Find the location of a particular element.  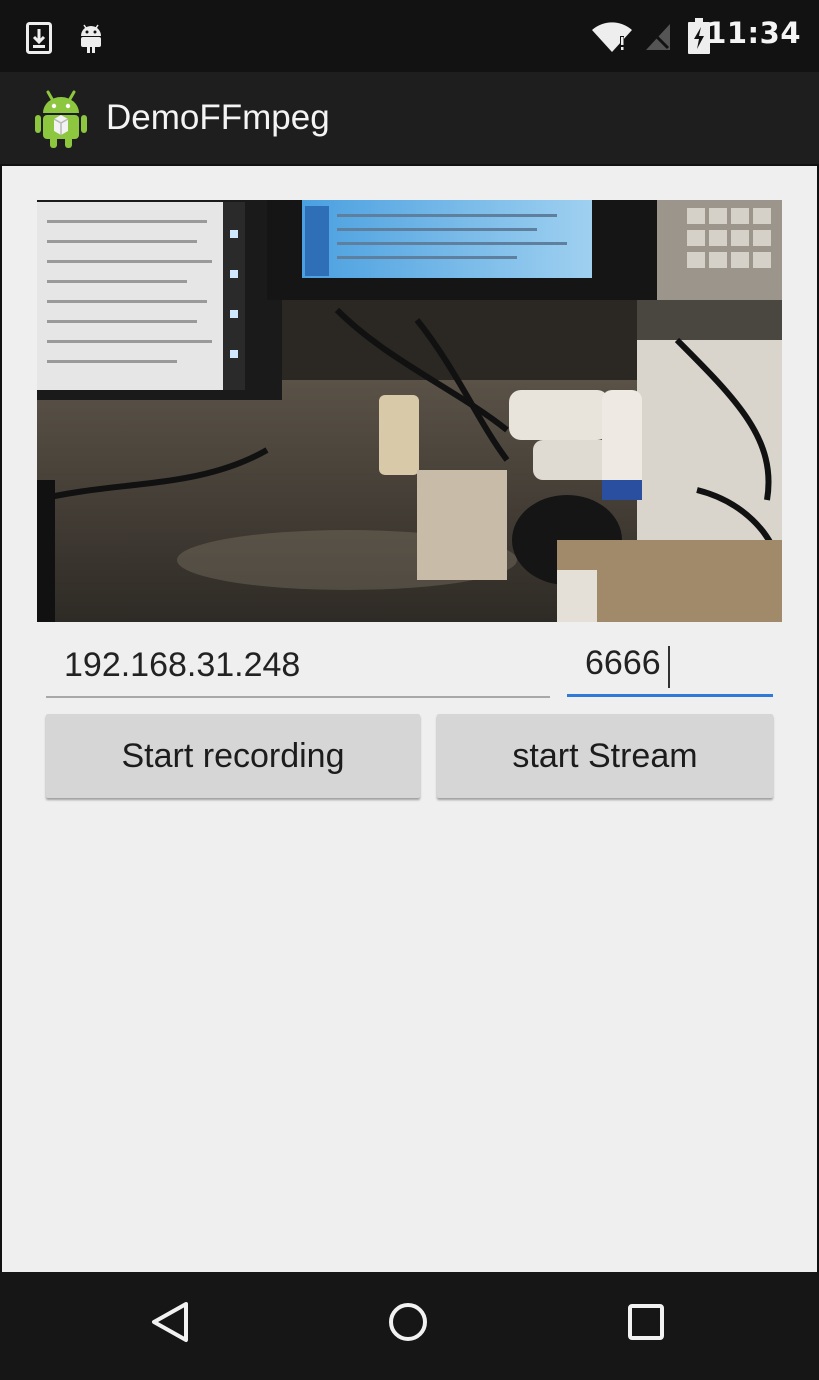

android-app-icon is located at coordinates (61, 120).